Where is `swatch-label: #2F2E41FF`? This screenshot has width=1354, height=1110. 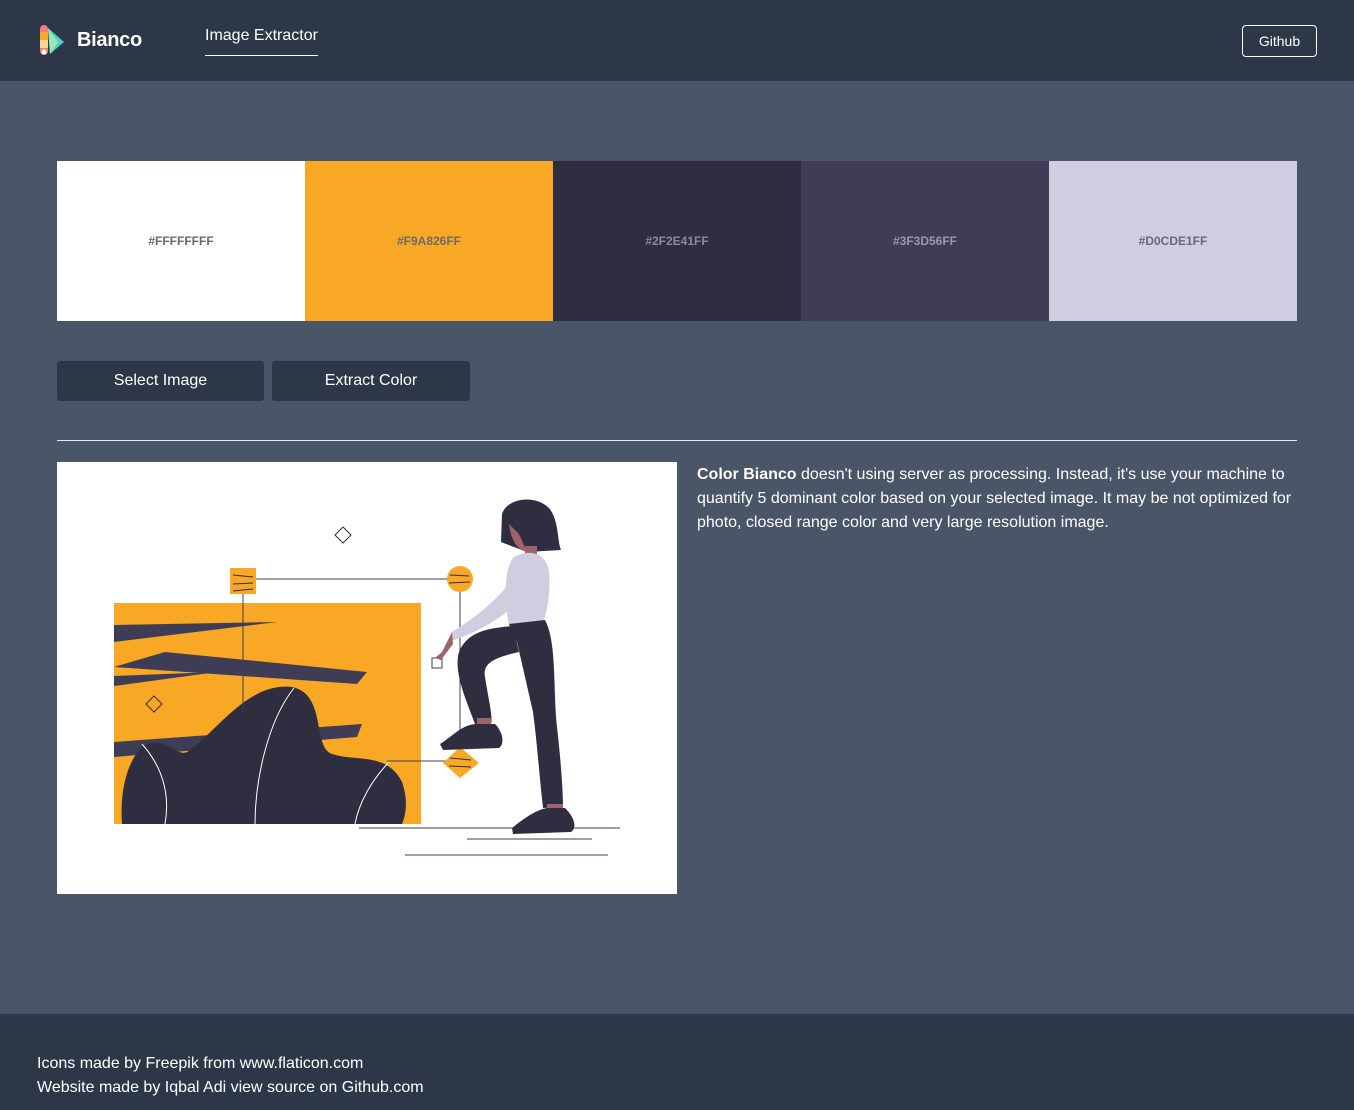
swatch-label: #2F2E41FF is located at coordinates (677, 241).